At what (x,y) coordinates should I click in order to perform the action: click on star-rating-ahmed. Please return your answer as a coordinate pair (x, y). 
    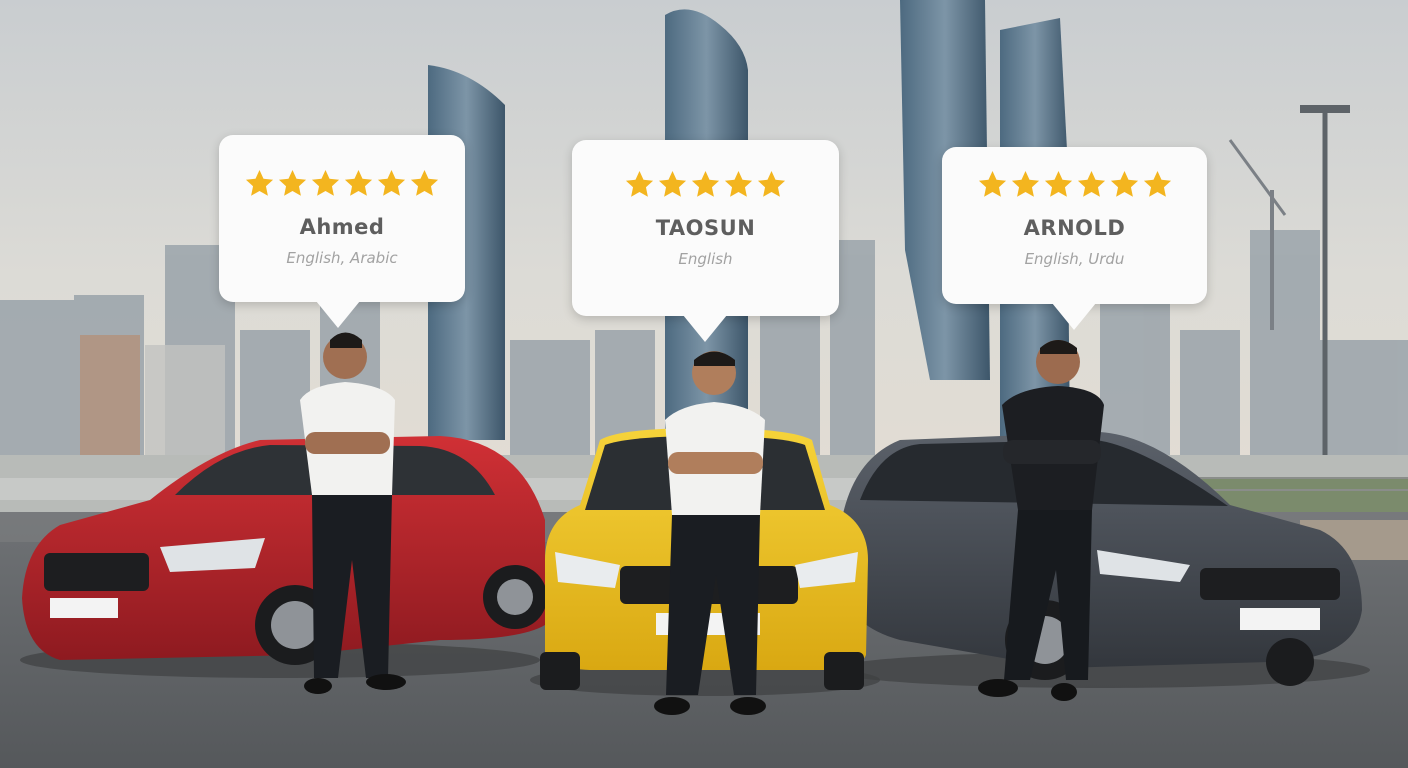
    Looking at the image, I should click on (342, 183).